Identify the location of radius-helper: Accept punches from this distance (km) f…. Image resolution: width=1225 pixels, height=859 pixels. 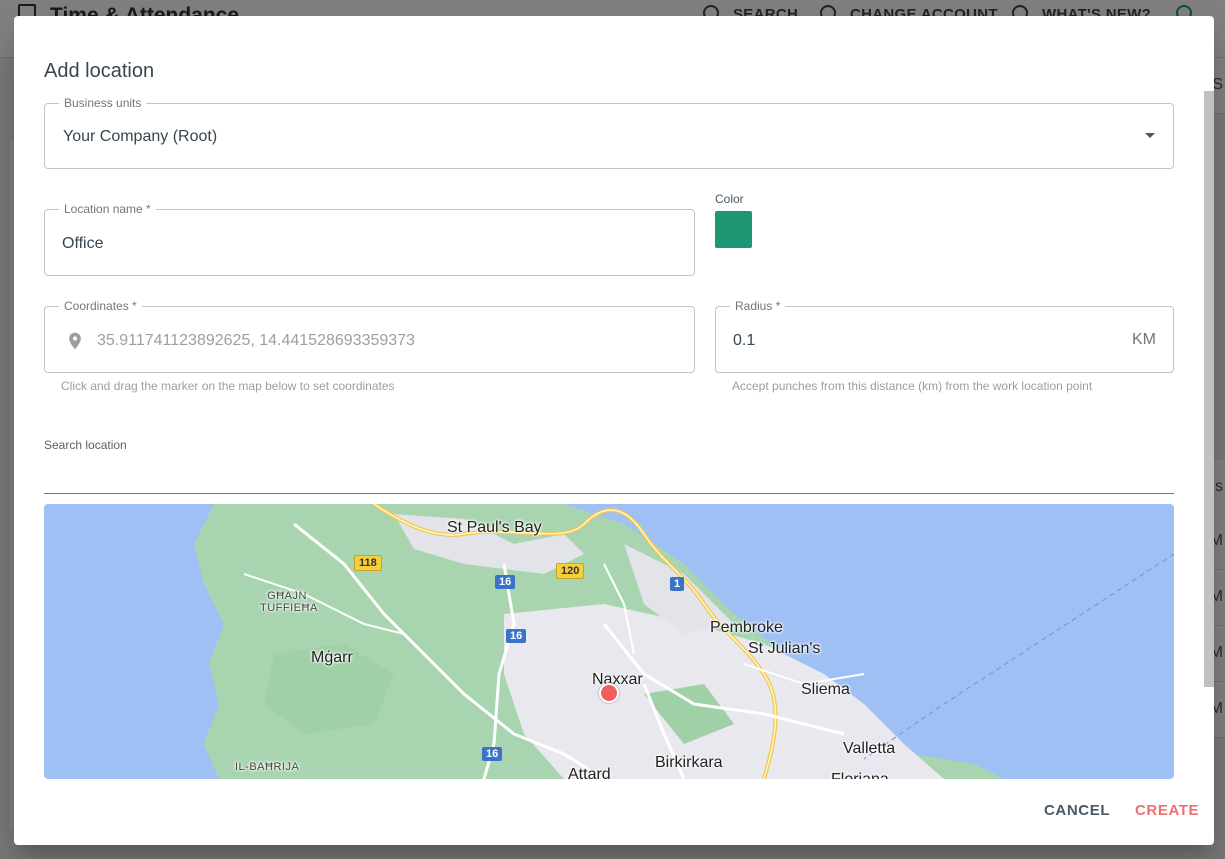
(912, 386).